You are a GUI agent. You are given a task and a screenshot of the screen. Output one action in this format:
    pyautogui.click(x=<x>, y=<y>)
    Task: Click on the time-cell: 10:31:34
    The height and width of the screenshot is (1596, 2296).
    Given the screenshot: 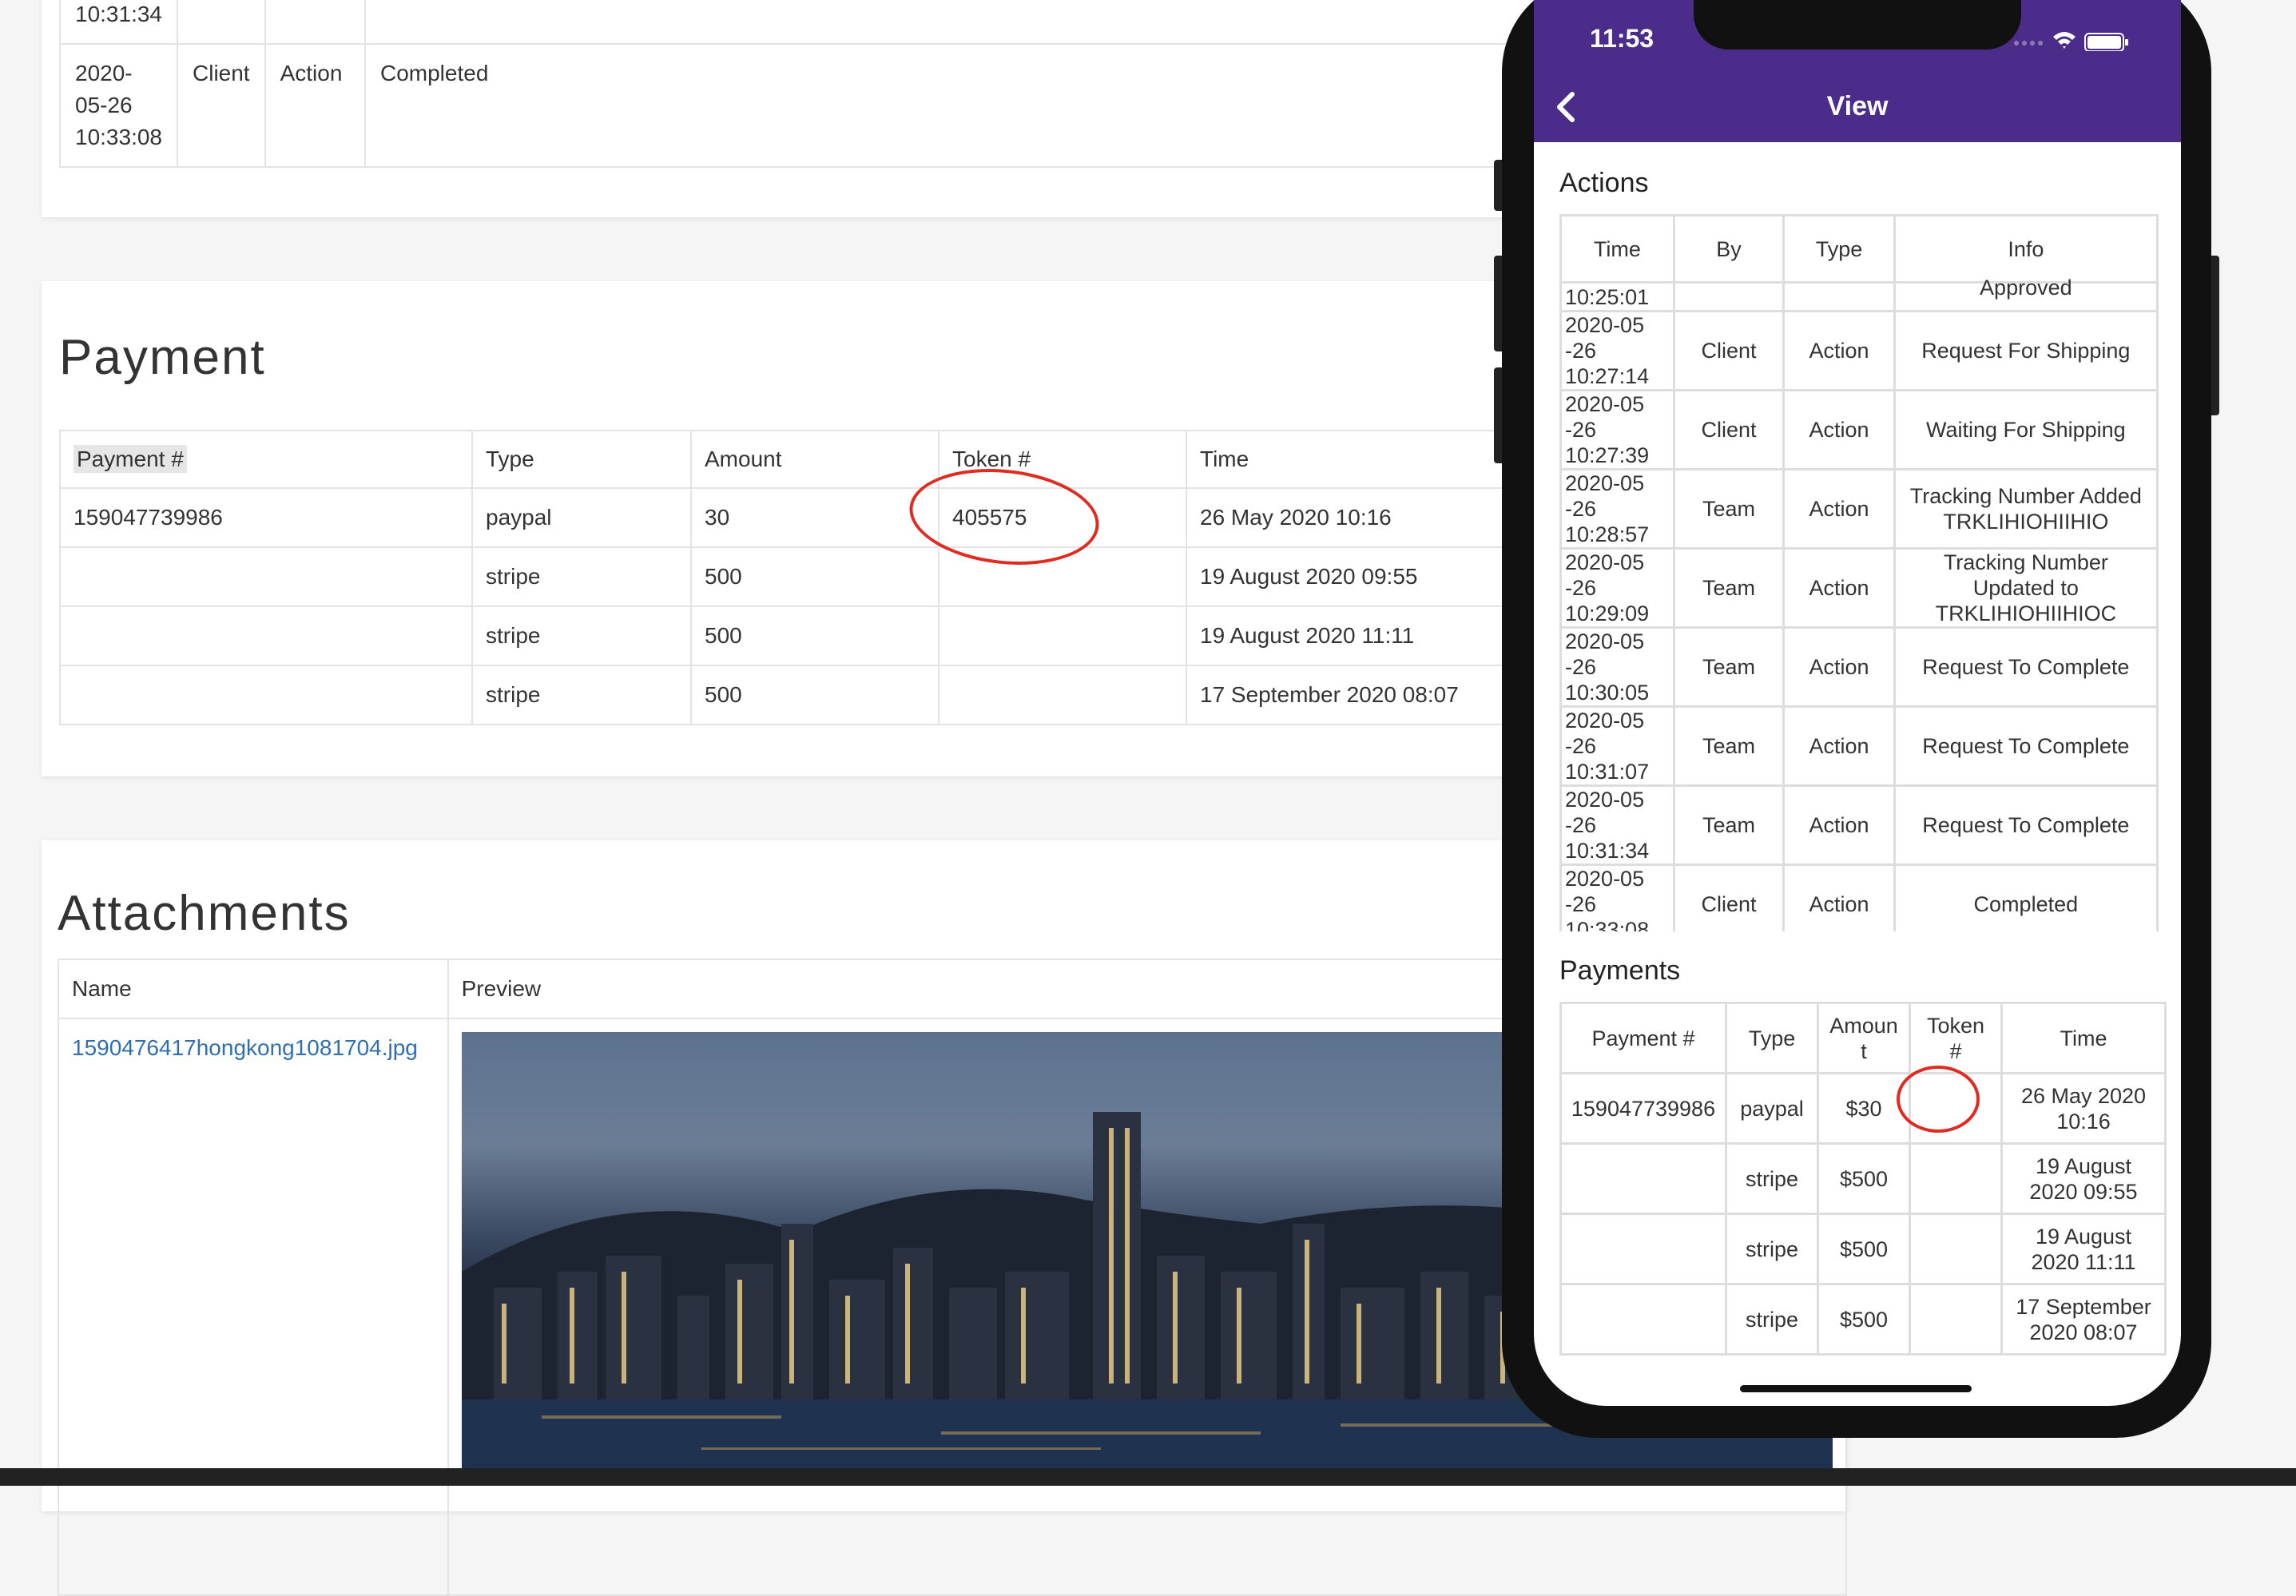 What is the action you would take?
    pyautogui.click(x=118, y=22)
    